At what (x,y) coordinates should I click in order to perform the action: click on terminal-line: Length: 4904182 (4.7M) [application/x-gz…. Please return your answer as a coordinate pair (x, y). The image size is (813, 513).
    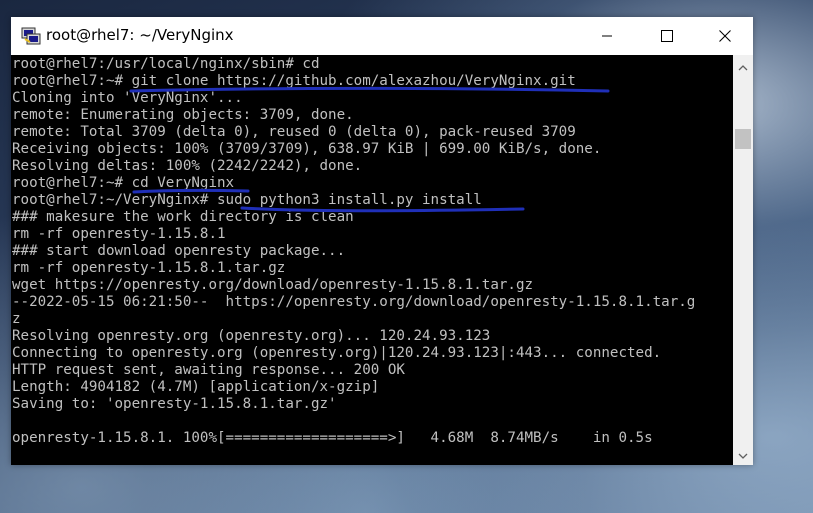
    Looking at the image, I should click on (196, 387).